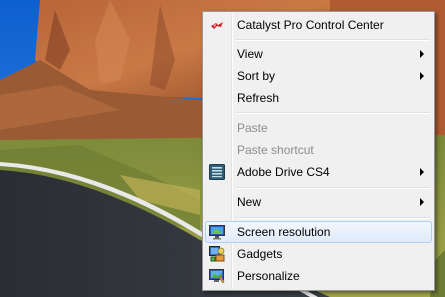  I want to click on menu-item-label: Adobe Drive CS4, so click(283, 172).